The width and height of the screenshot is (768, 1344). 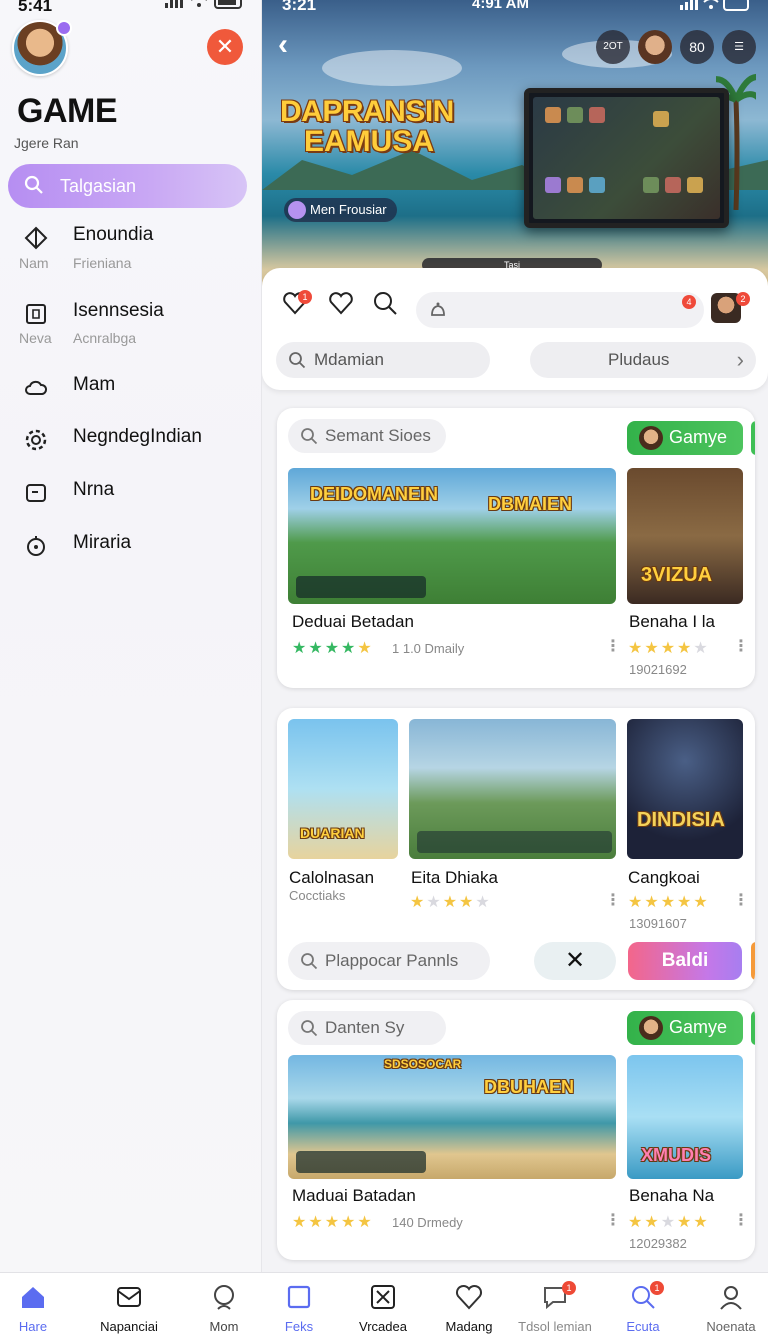 What do you see at coordinates (685, 789) in the screenshot?
I see `game-thumbnail: DINDISIA` at bounding box center [685, 789].